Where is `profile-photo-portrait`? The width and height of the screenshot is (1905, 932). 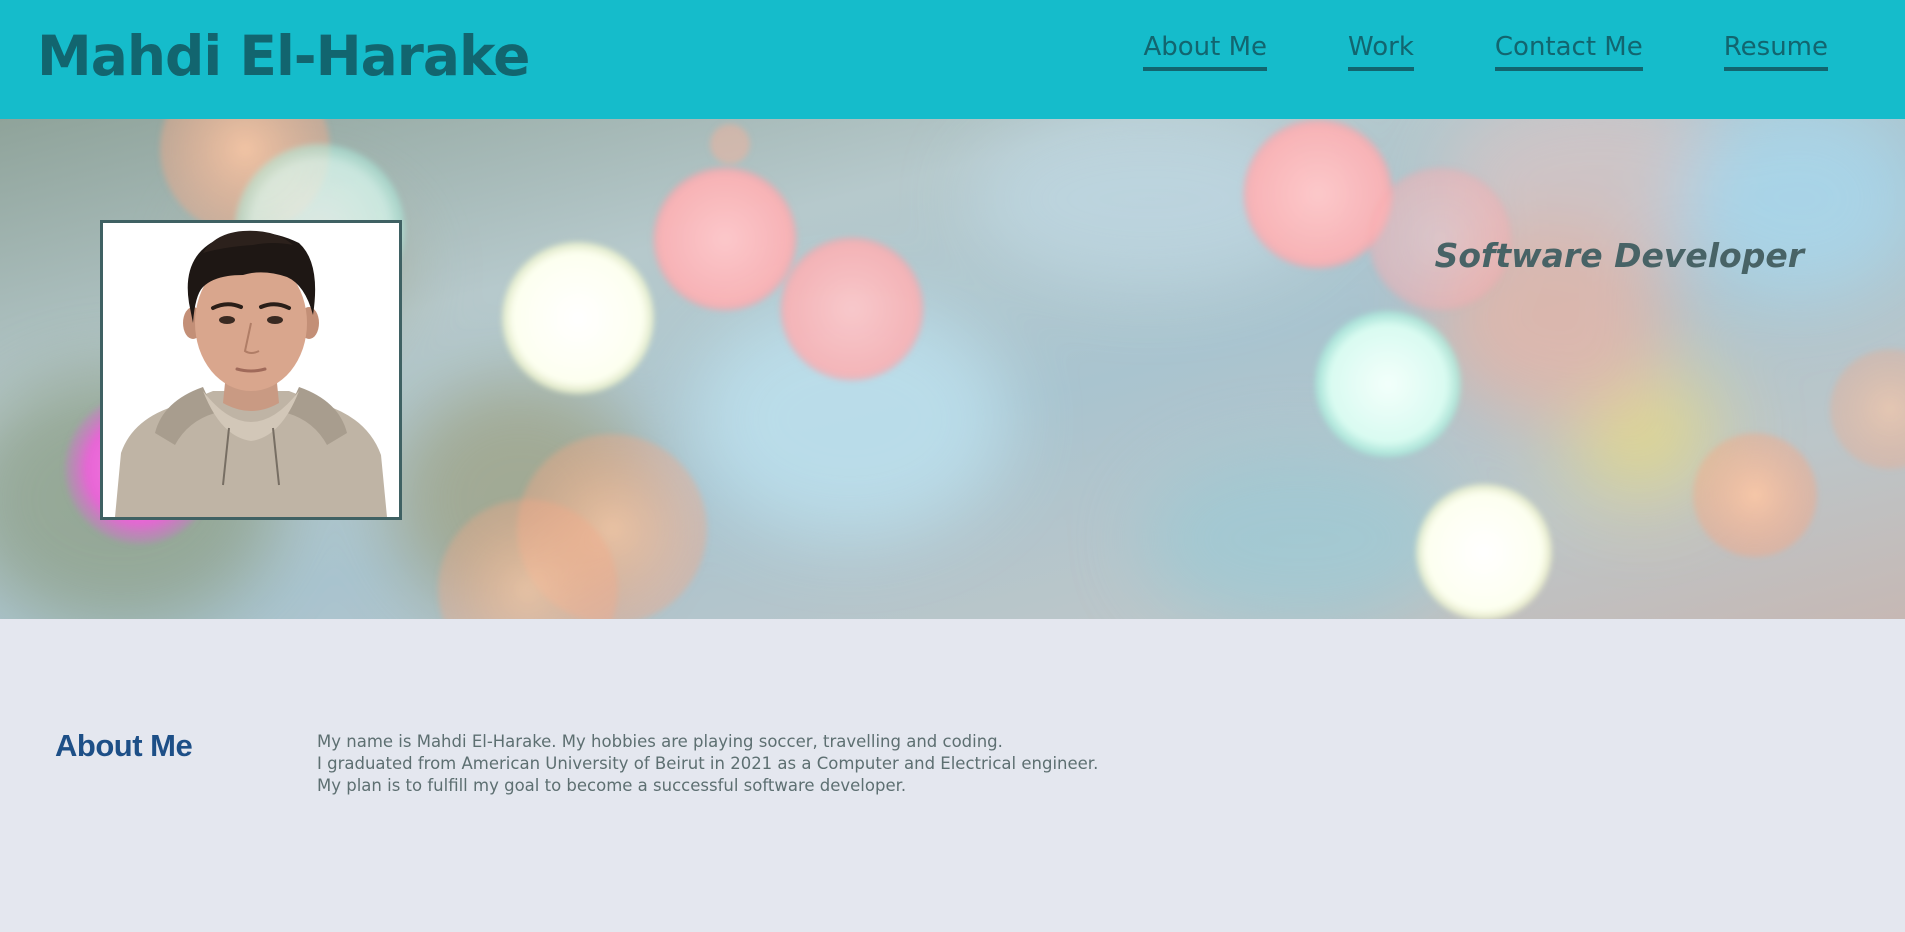 profile-photo-portrait is located at coordinates (251, 370).